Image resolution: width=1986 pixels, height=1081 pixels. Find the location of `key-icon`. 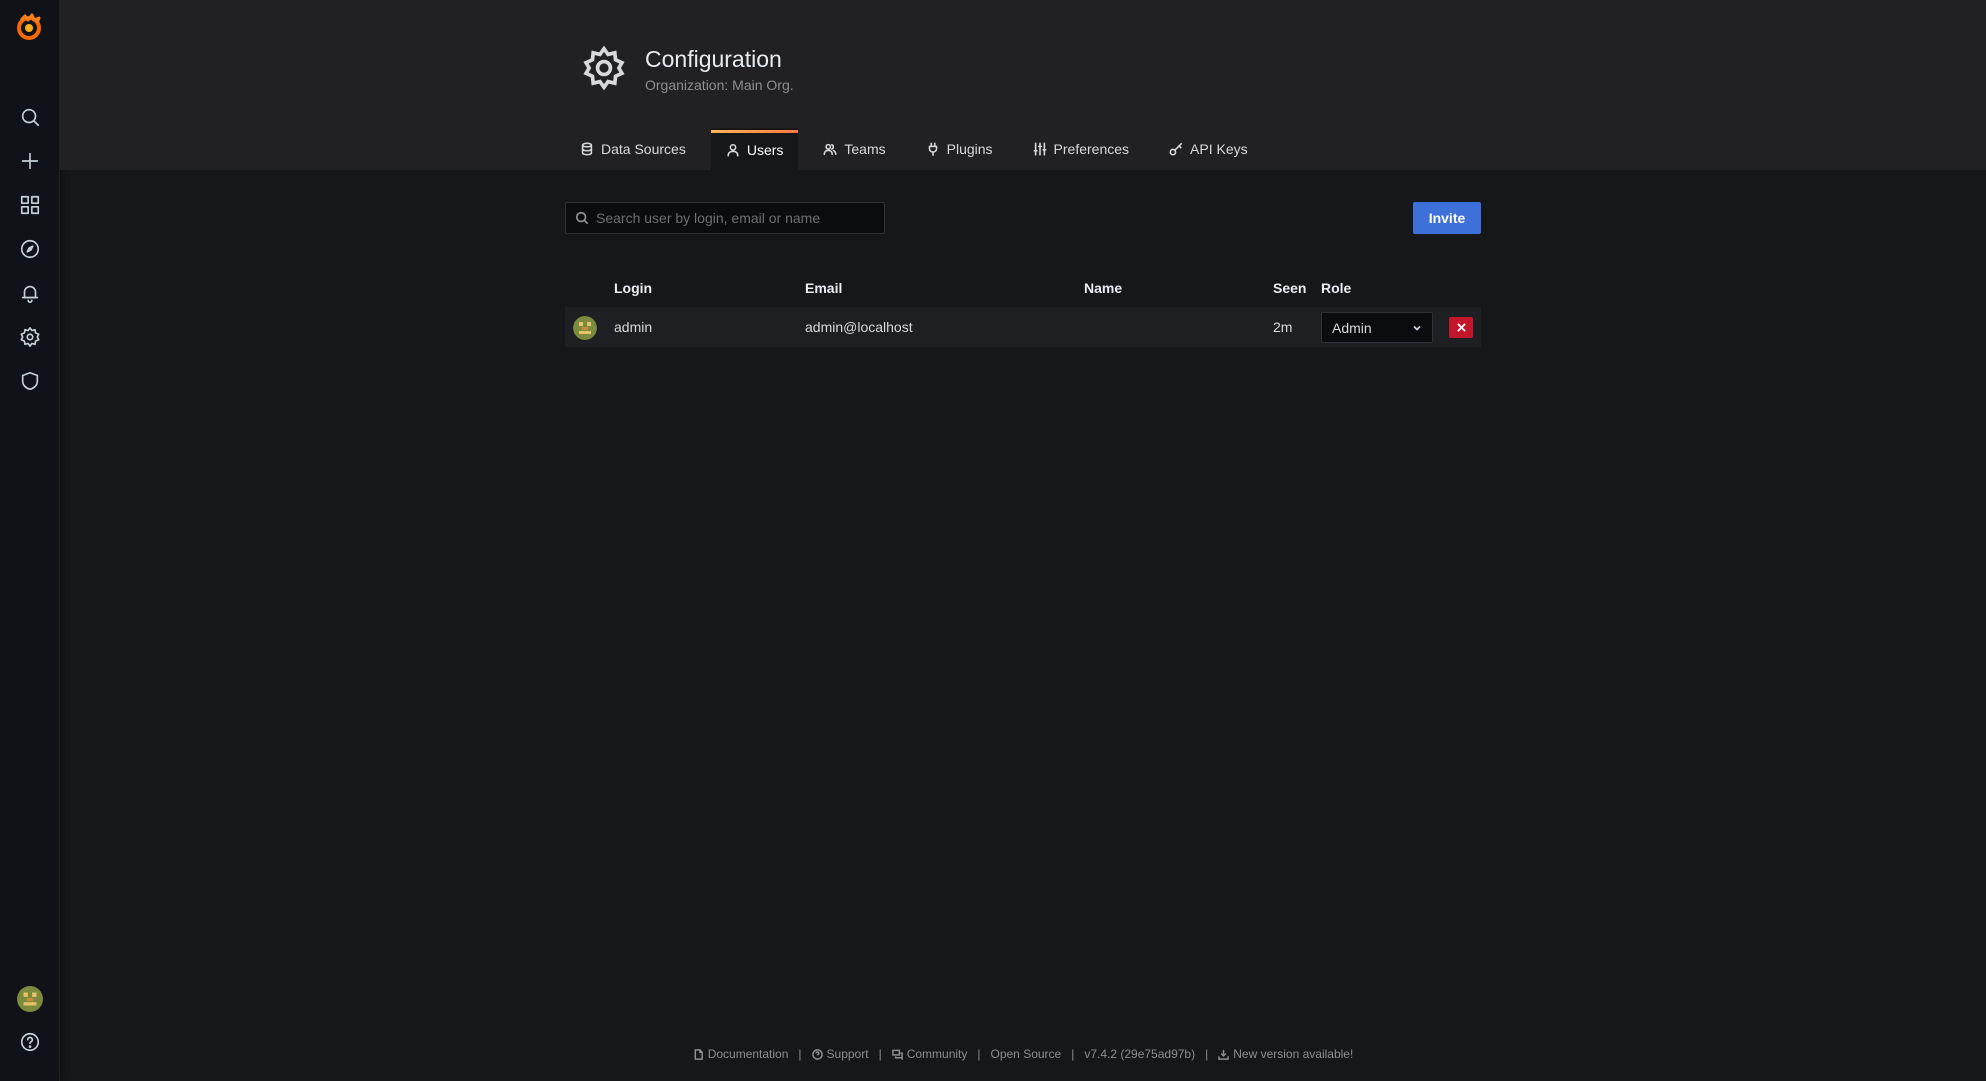

key-icon is located at coordinates (1176, 149).